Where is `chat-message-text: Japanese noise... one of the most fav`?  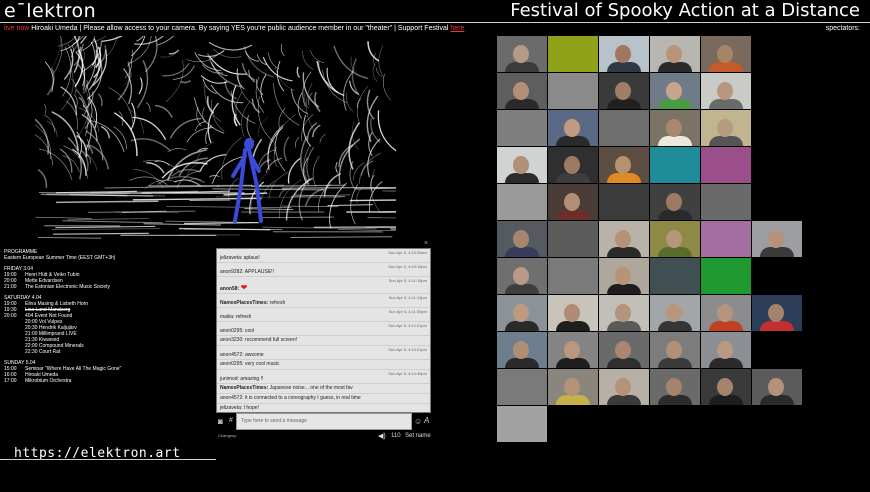 chat-message-text: Japanese noise... one of the most fav is located at coordinates (310, 388).